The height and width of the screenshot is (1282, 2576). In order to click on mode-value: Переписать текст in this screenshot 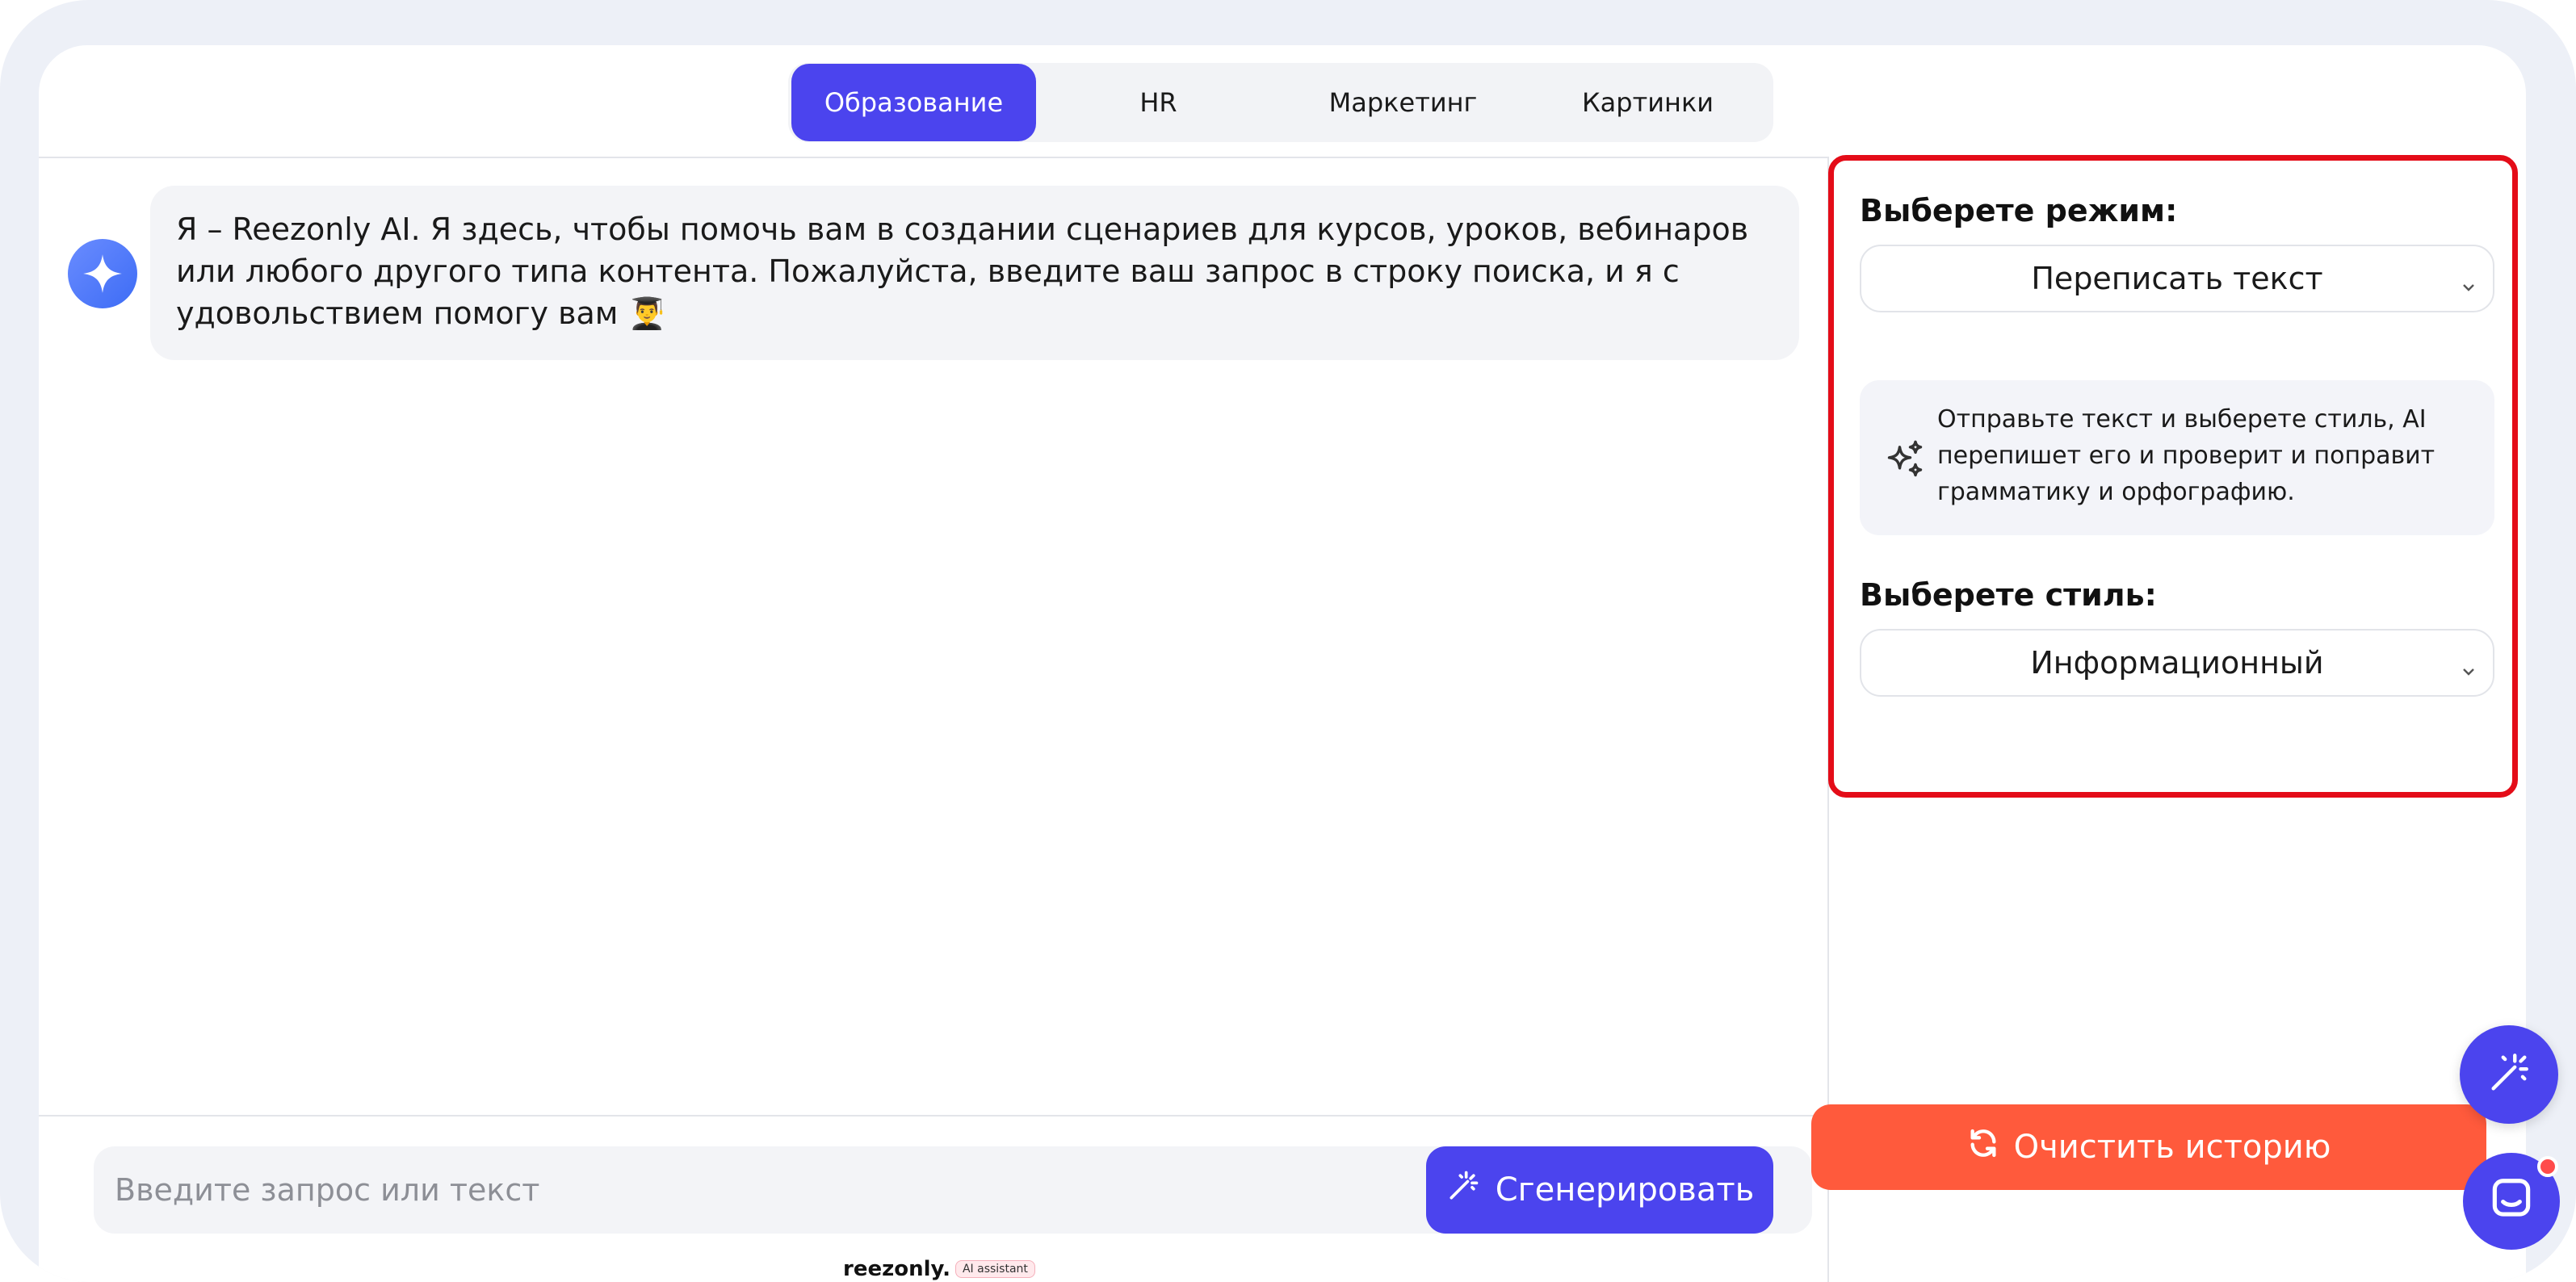, I will do `click(2177, 278)`.